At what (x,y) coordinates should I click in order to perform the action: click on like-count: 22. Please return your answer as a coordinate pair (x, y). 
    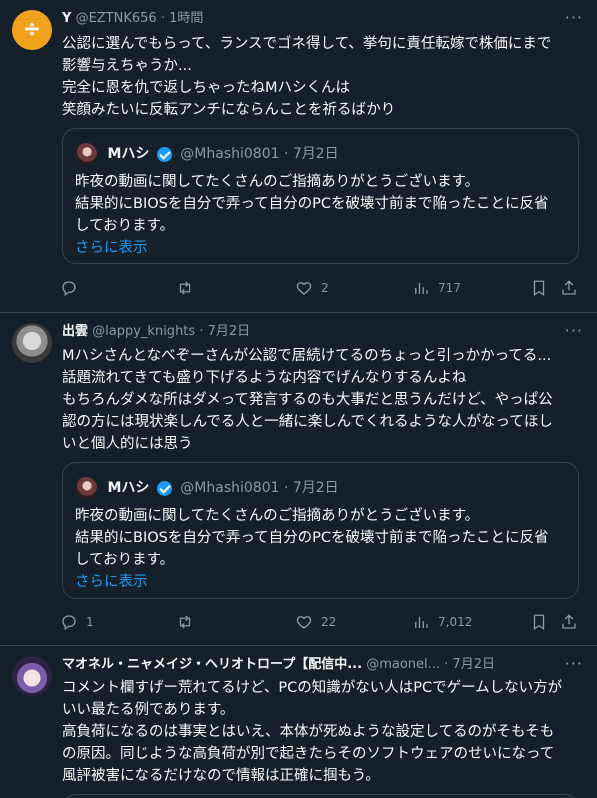
    Looking at the image, I should click on (329, 622).